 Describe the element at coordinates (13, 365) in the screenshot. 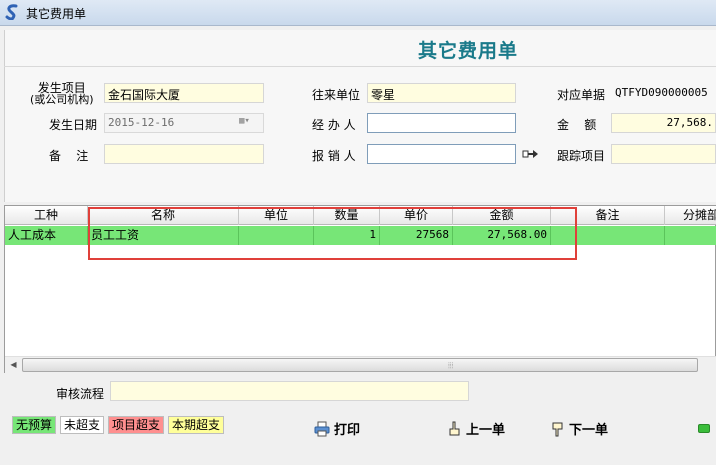

I see `scroll-left-icon: ◀` at that location.